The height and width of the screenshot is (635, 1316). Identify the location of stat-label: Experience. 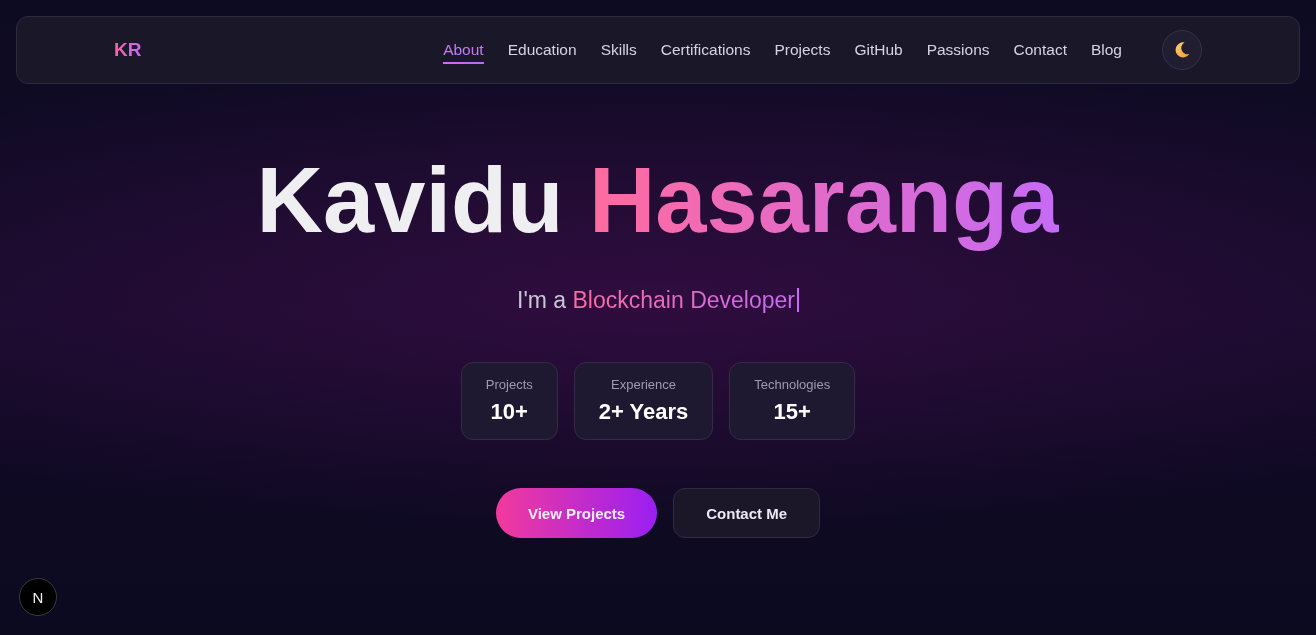
(644, 385).